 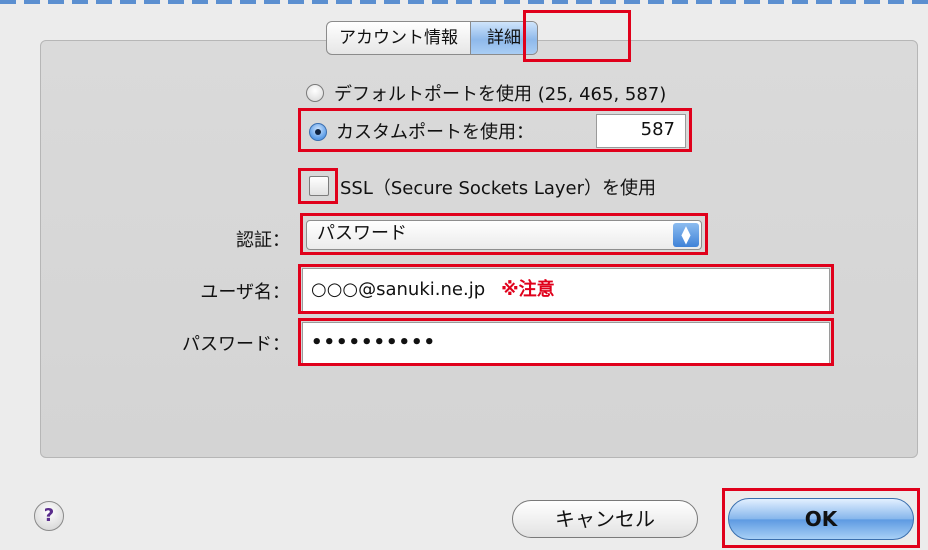 I want to click on highlight-details-tab, so click(x=577, y=36).